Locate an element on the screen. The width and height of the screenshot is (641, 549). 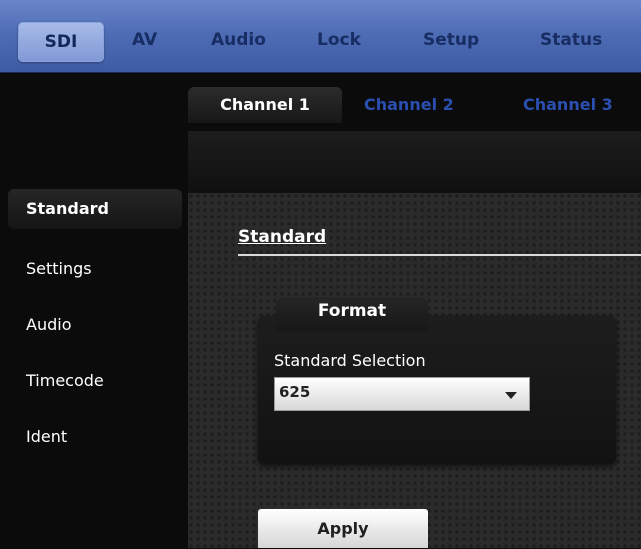
tab-sdi: SDI is located at coordinates (61, 42).